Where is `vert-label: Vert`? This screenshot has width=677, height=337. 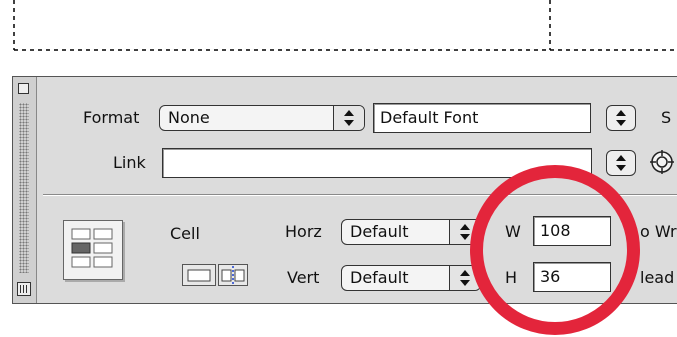
vert-label: Vert is located at coordinates (303, 277).